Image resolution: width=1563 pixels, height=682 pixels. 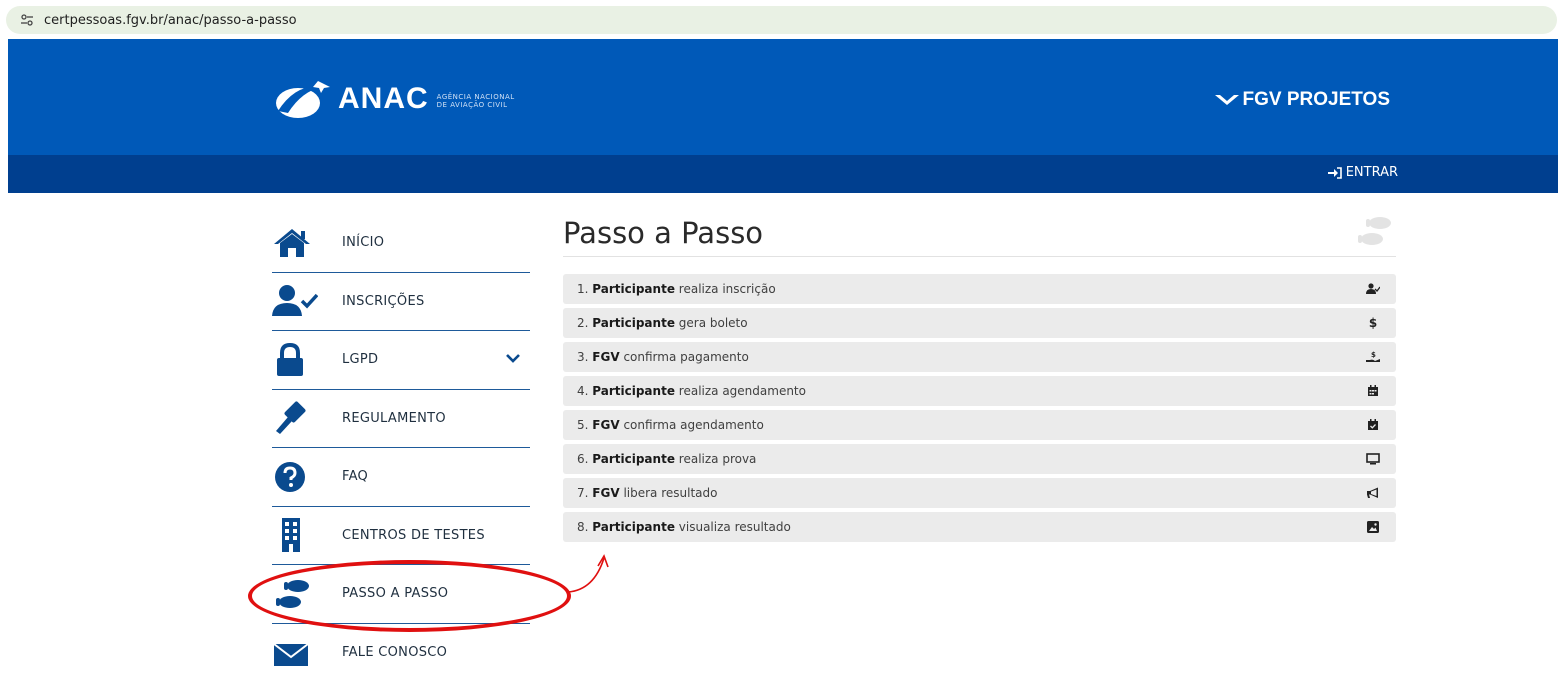 What do you see at coordinates (401, 360) in the screenshot?
I see `sidebar-item-lgpd: LGPD` at bounding box center [401, 360].